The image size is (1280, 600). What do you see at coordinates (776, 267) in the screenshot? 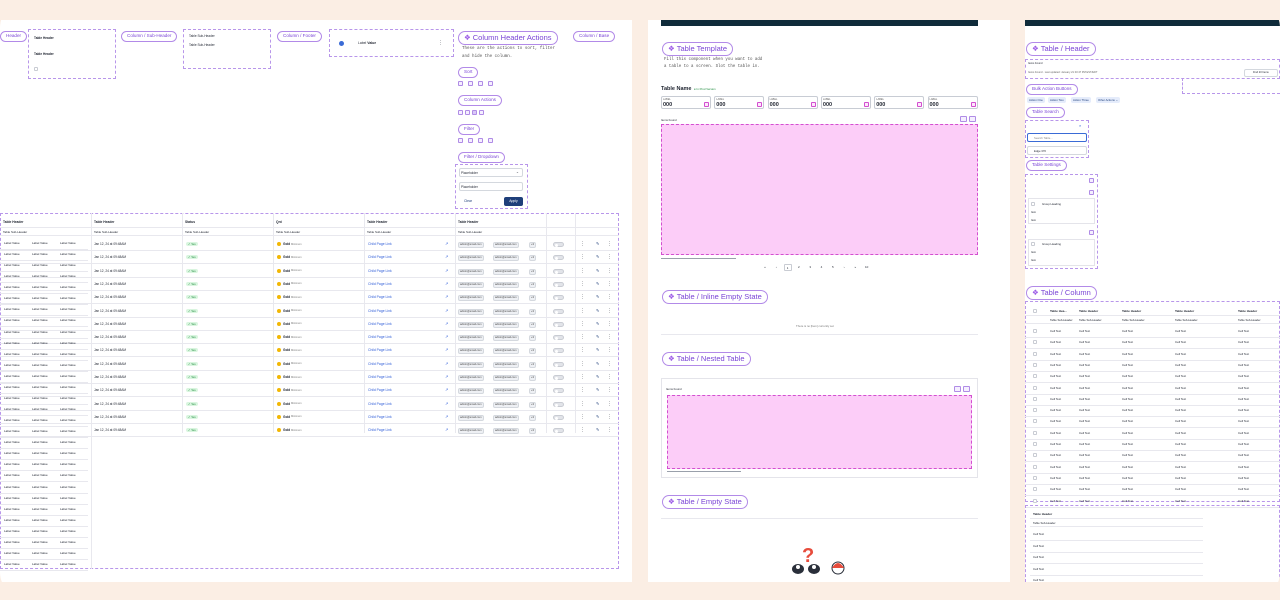
I see `page-button: ‹` at bounding box center [776, 267].